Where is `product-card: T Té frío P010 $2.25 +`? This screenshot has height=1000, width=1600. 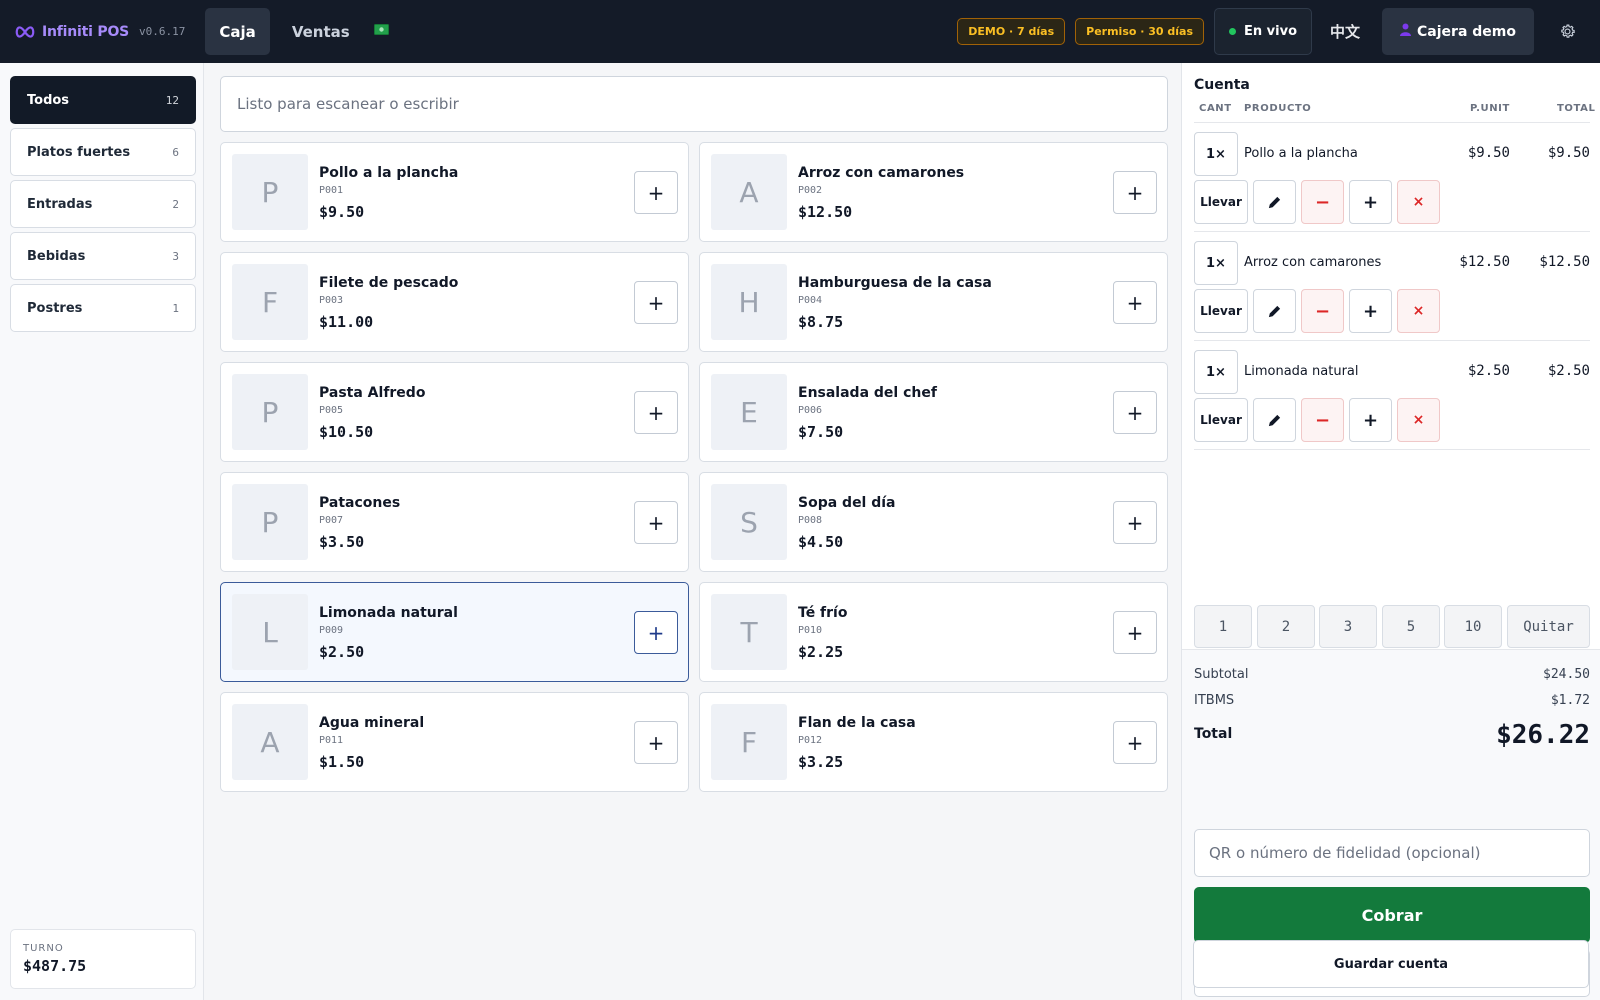
product-card: T Té frío P010 $2.25 + is located at coordinates (933, 632).